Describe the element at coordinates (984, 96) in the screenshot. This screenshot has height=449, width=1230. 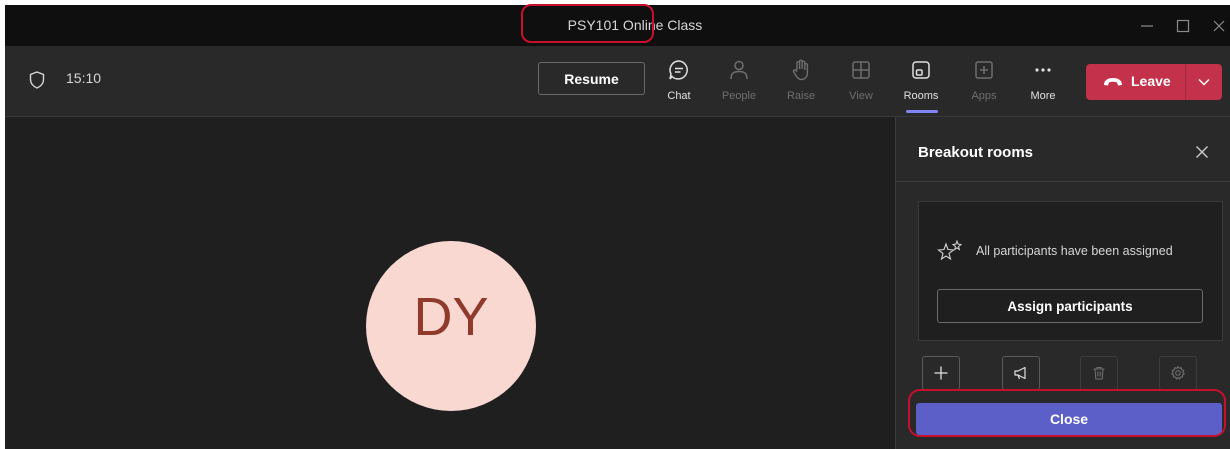
I see `tool-apps-label: Apps` at that location.